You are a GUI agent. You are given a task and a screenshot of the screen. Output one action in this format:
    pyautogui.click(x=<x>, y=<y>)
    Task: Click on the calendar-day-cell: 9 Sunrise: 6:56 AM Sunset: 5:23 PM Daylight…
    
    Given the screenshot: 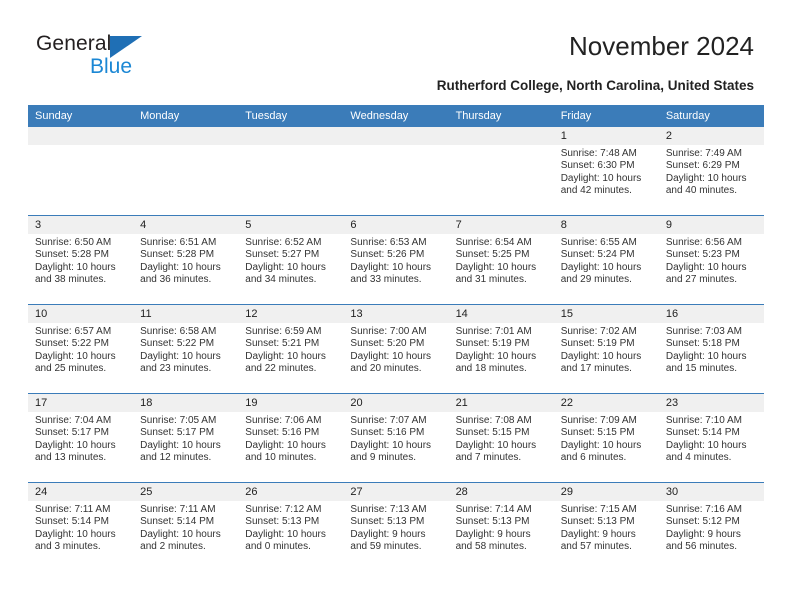 What is the action you would take?
    pyautogui.click(x=711, y=260)
    